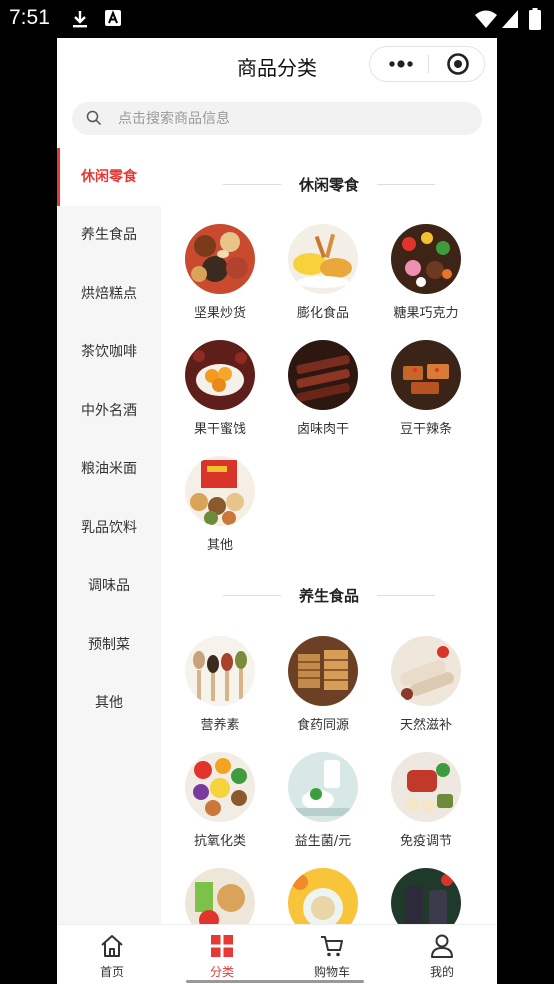 This screenshot has width=554, height=984. What do you see at coordinates (486, 19) in the screenshot?
I see `wifi-icon` at bounding box center [486, 19].